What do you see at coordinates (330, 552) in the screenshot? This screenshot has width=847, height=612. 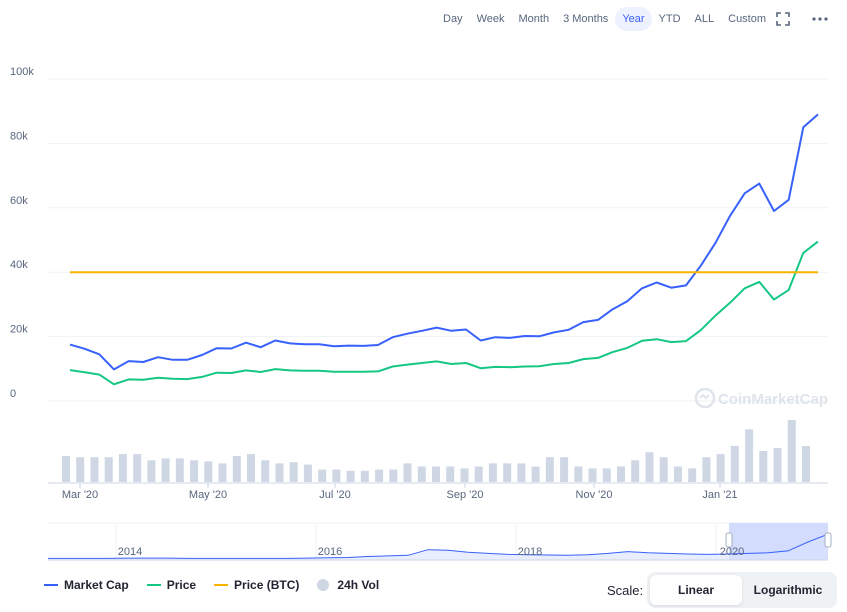 I see `navigator-year-label: 2016` at bounding box center [330, 552].